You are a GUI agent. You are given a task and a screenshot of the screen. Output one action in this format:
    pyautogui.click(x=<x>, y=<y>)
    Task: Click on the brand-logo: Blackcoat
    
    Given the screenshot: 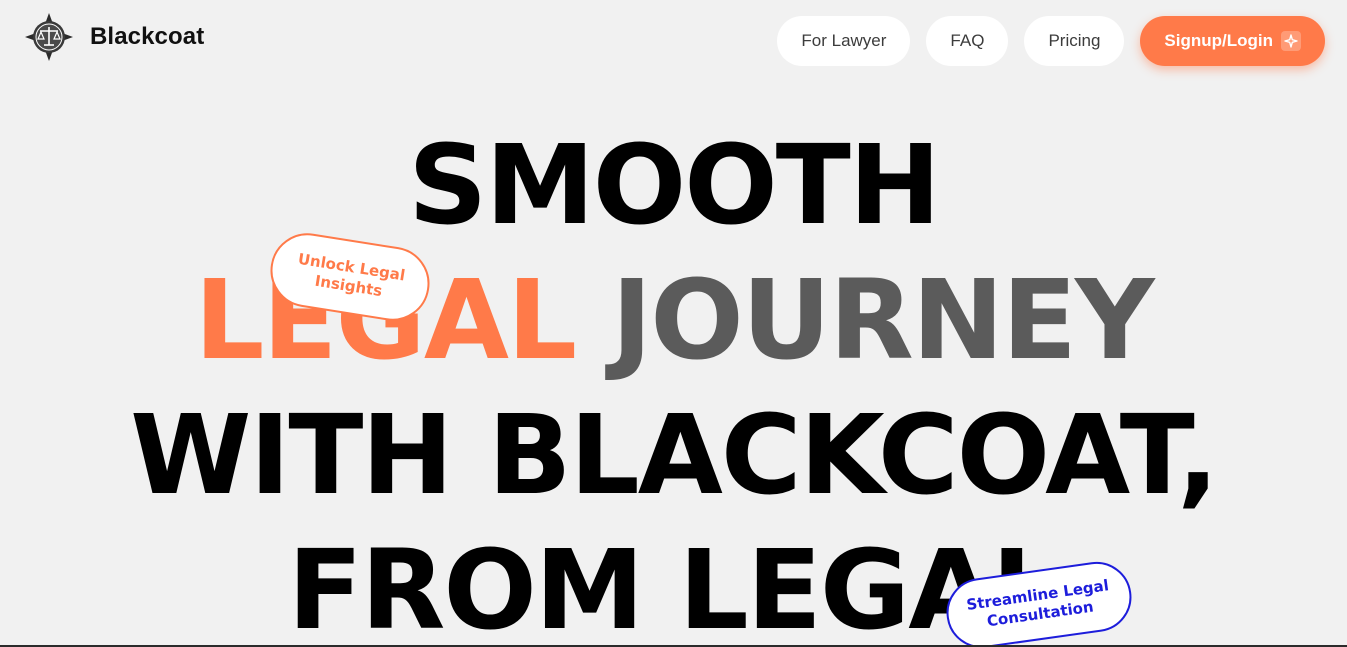 What is the action you would take?
    pyautogui.click(x=114, y=37)
    